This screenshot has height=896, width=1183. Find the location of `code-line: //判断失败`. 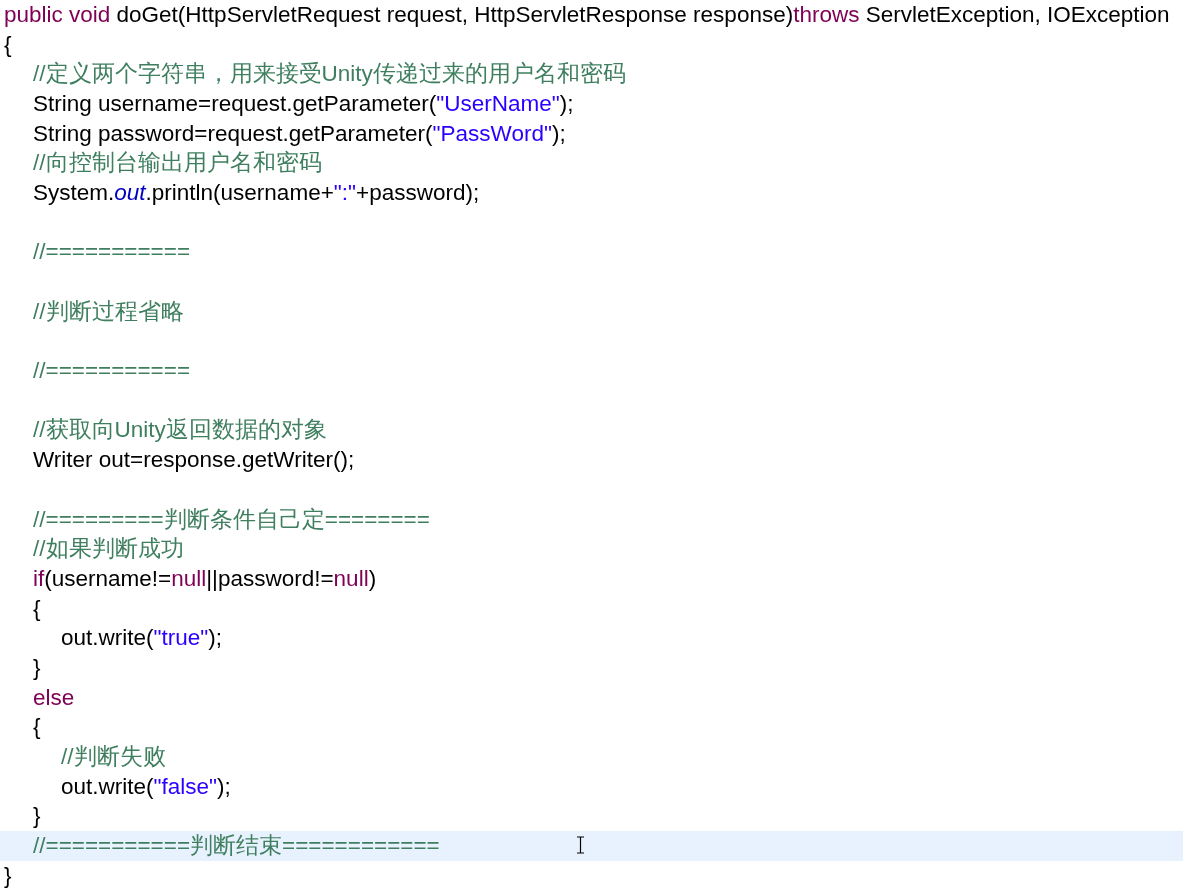

code-line: //判断失败 is located at coordinates (113, 757).